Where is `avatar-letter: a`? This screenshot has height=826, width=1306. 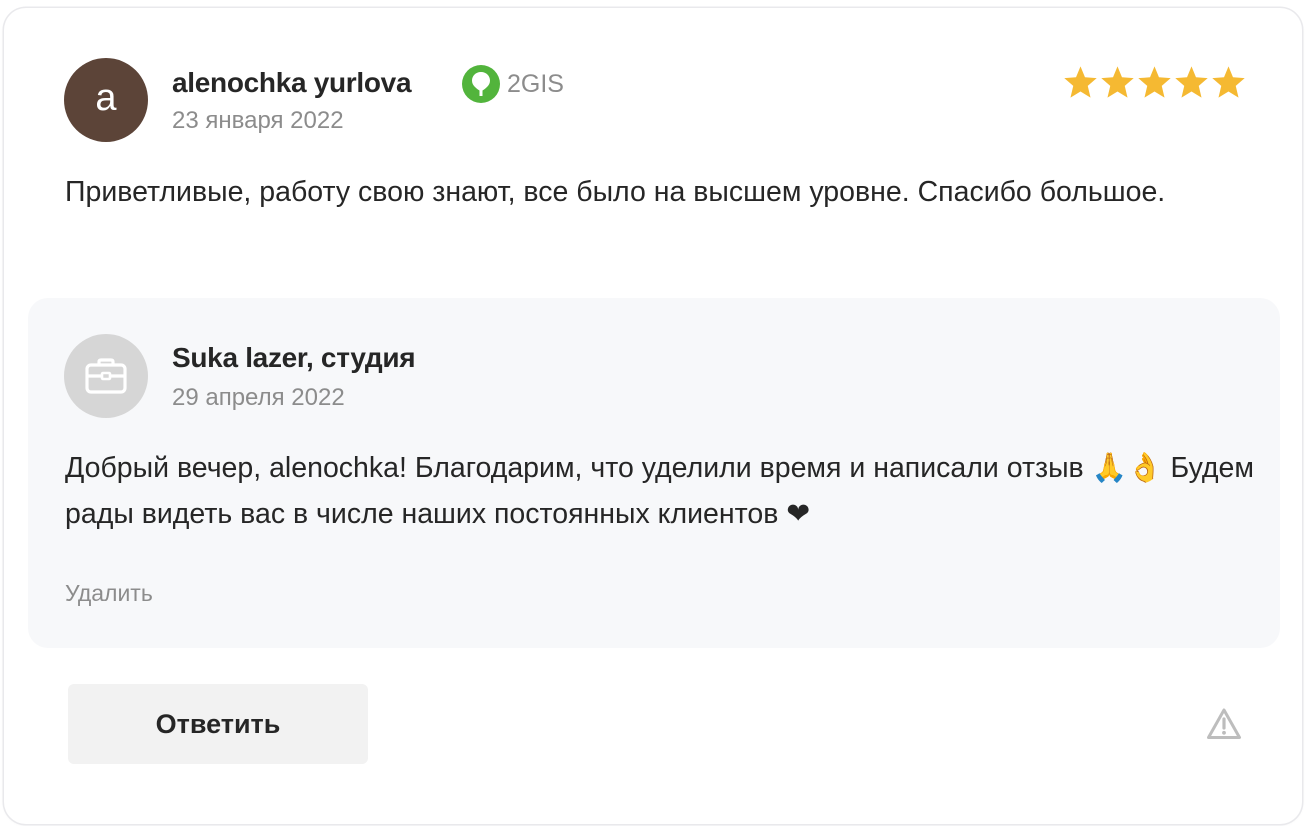
avatar-letter: a is located at coordinates (106, 97).